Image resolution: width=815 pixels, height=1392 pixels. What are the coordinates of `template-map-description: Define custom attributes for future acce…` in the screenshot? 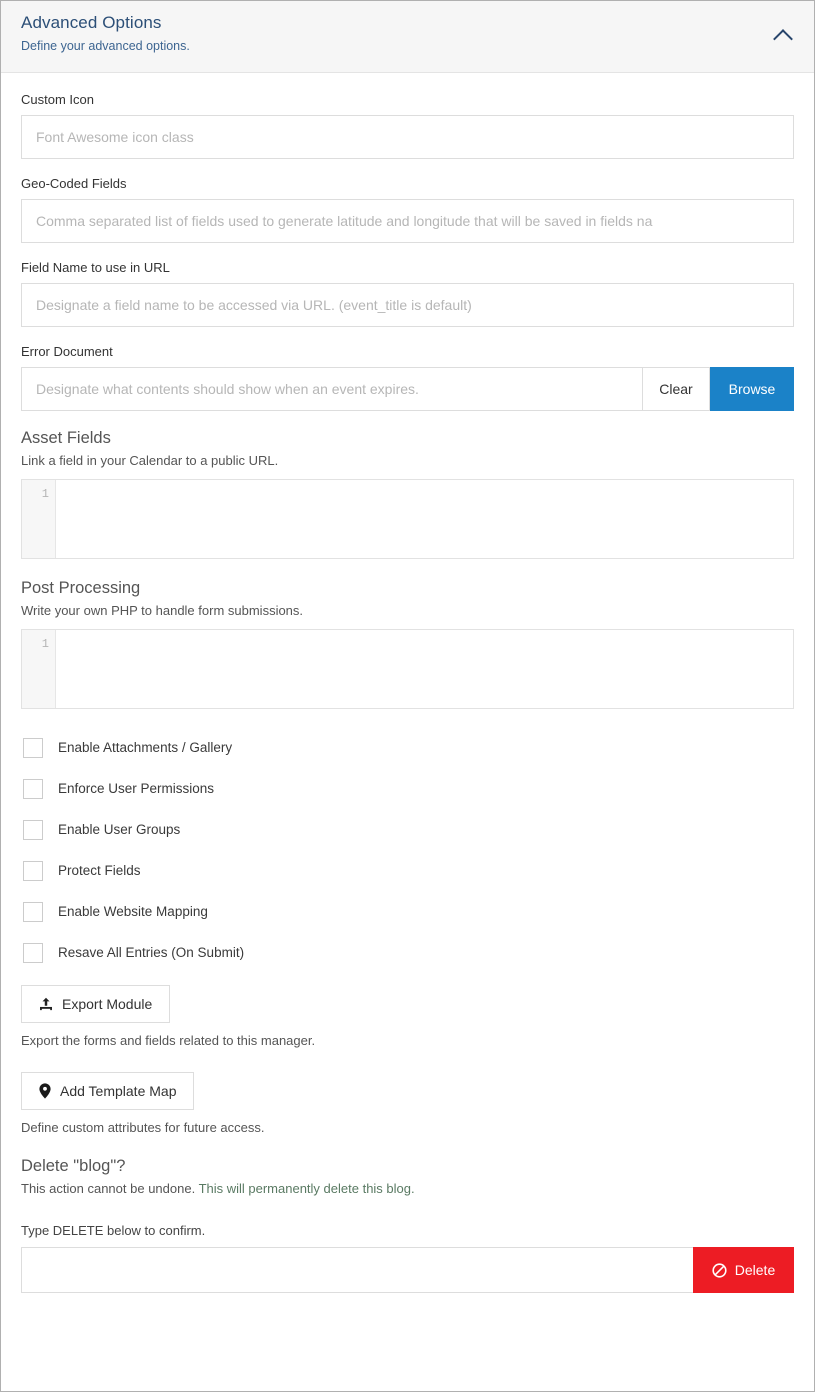 It's located at (143, 1127).